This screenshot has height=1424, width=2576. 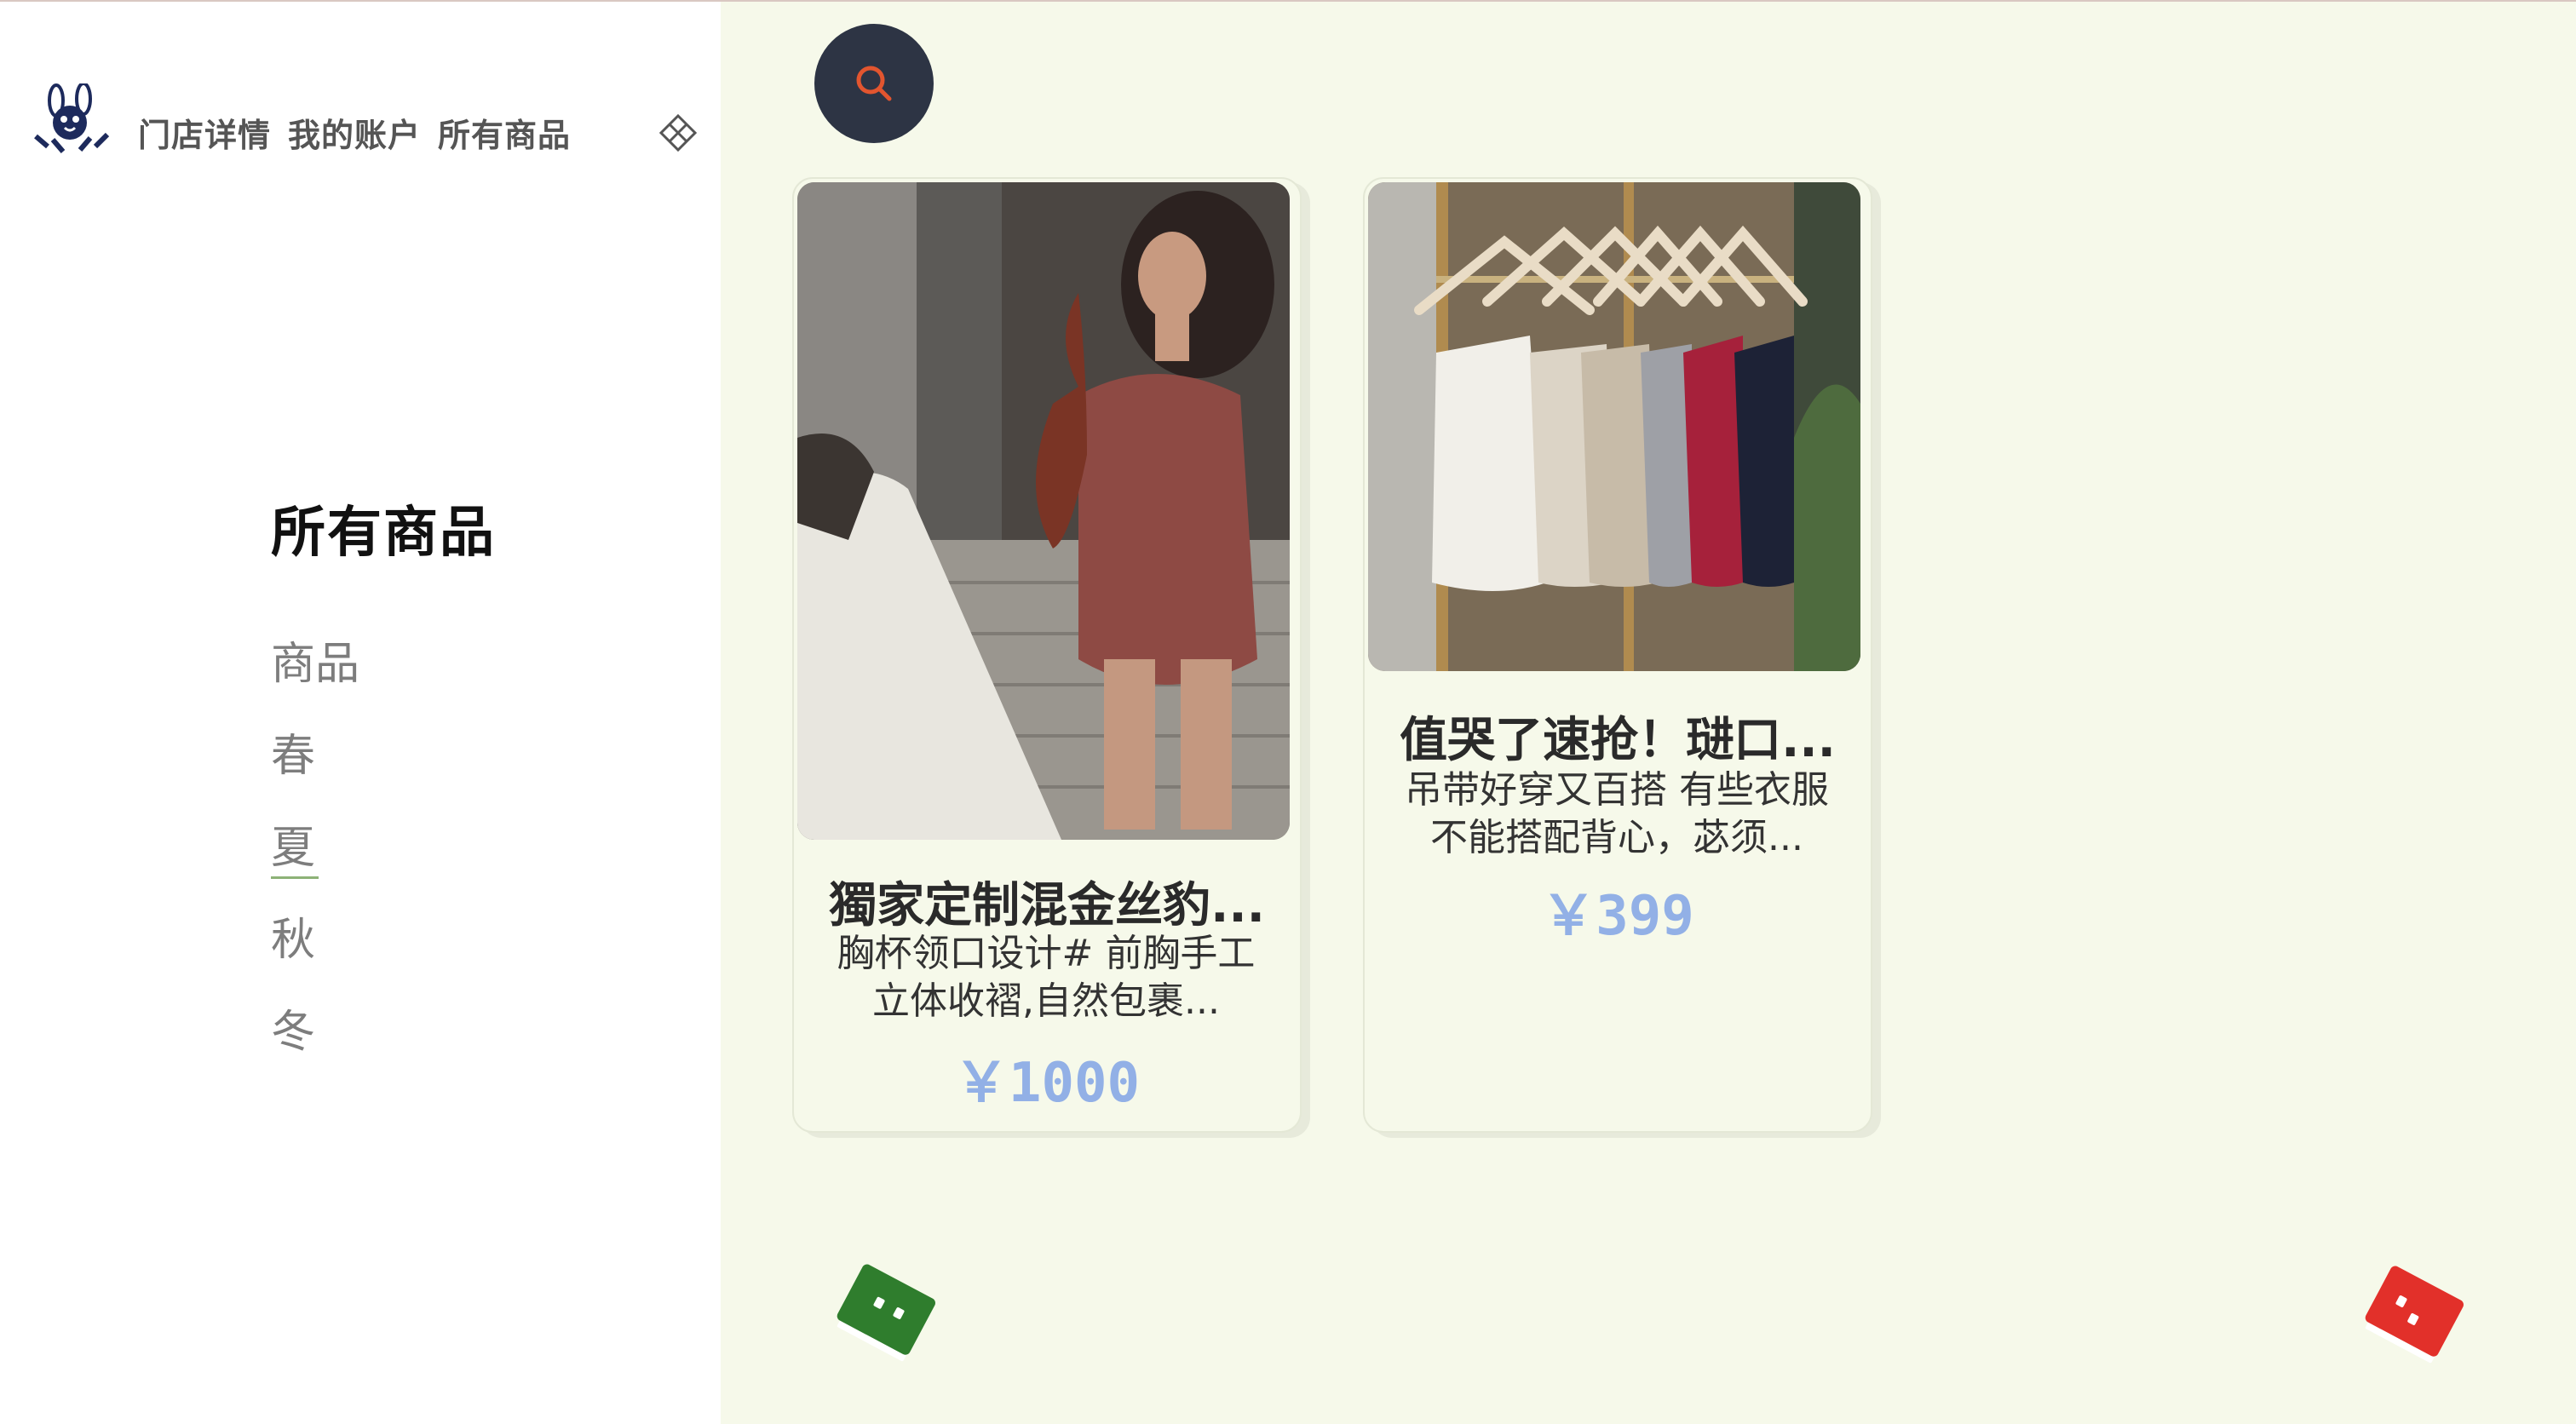 What do you see at coordinates (71, 118) in the screenshot?
I see `brand-logo` at bounding box center [71, 118].